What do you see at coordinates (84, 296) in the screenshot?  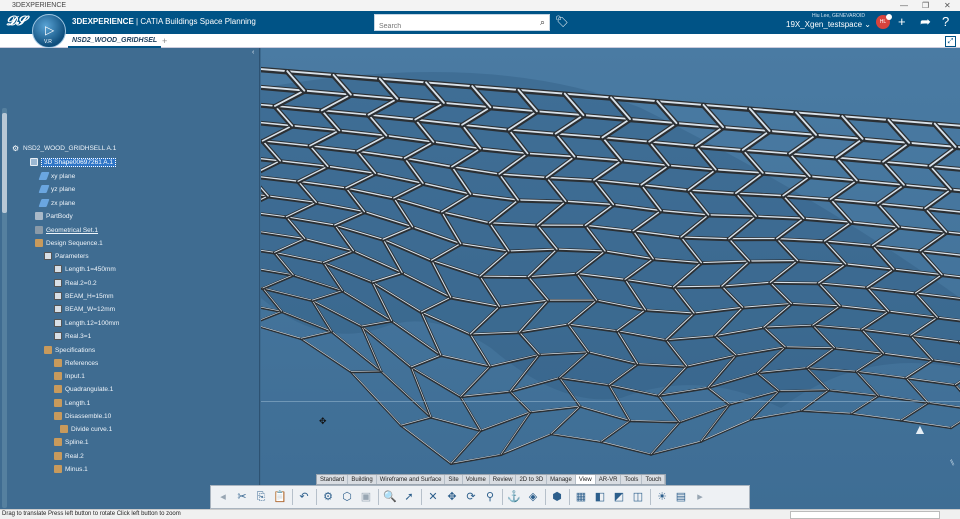 I see `tree-item: BEAM_H=15mm` at bounding box center [84, 296].